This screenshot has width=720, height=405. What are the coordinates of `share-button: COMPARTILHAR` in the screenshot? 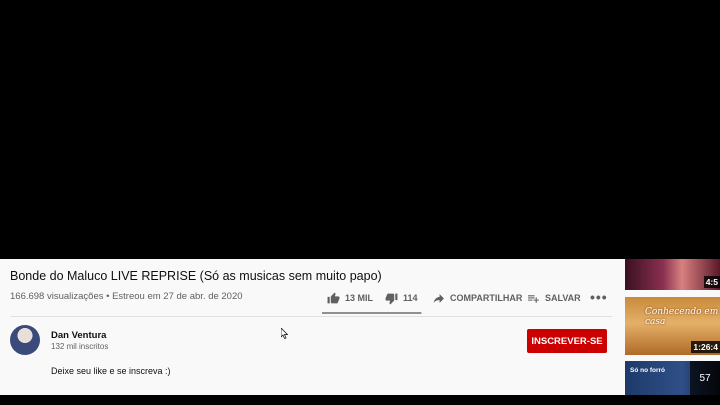 It's located at (477, 298).